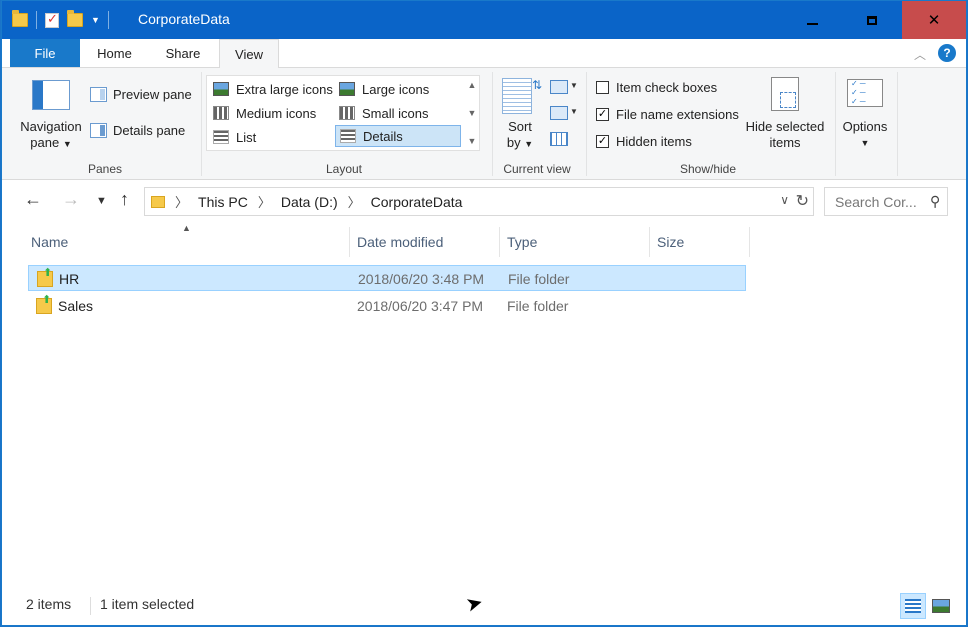 This screenshot has width=968, height=627. Describe the element at coordinates (865, 135) in the screenshot. I see `options-button: Options ▼` at that location.